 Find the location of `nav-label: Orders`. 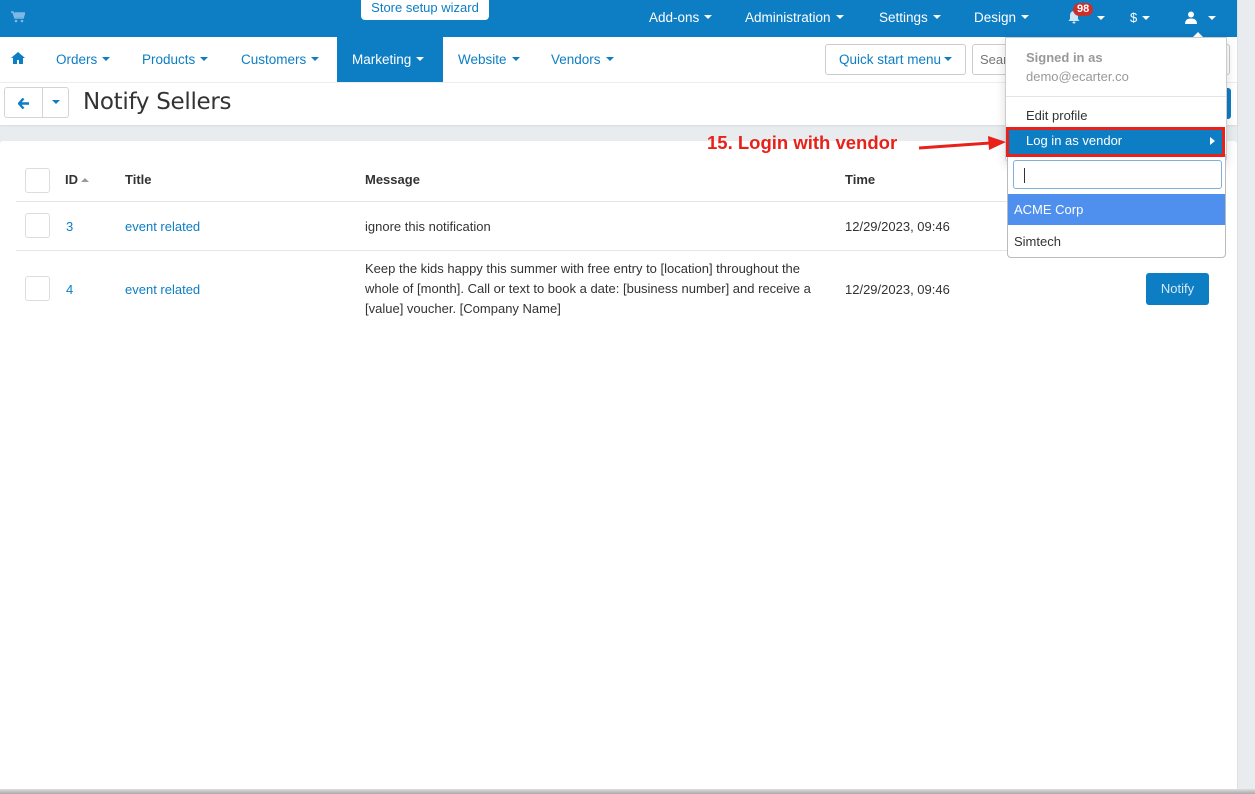

nav-label: Orders is located at coordinates (77, 59).